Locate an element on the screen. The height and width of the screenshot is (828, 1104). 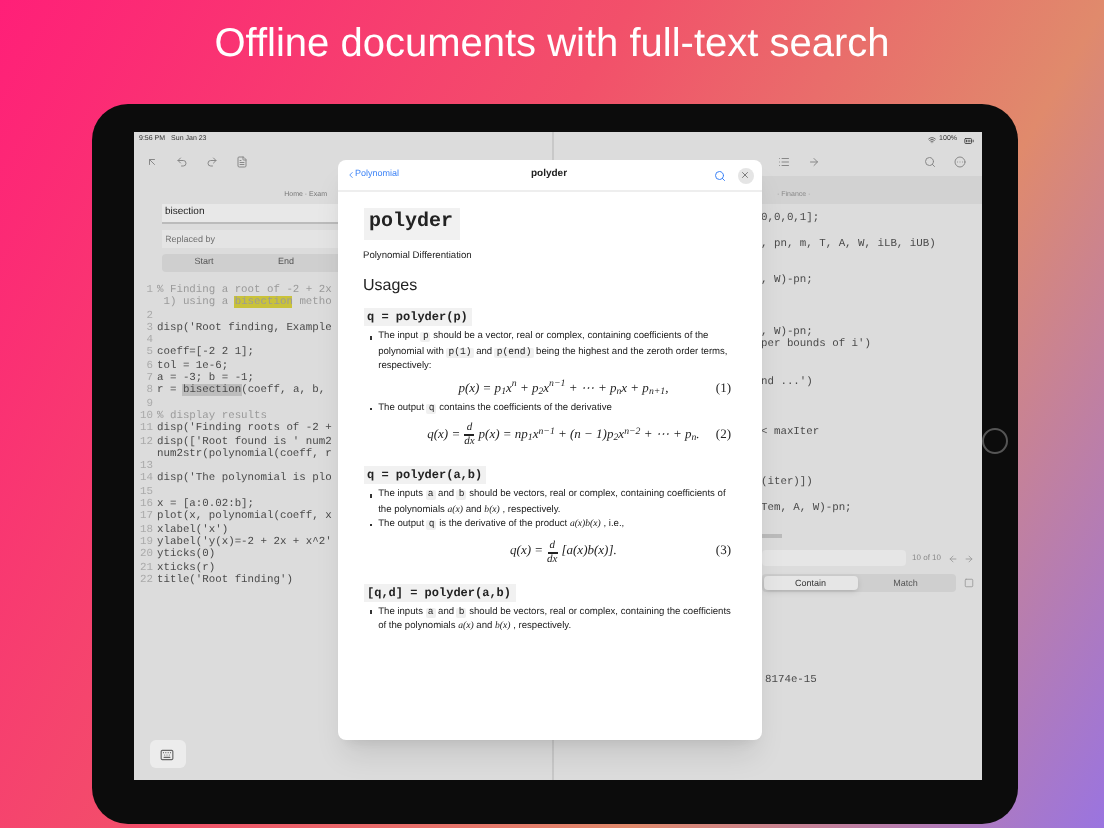
section-title: Usages is located at coordinates (390, 286).